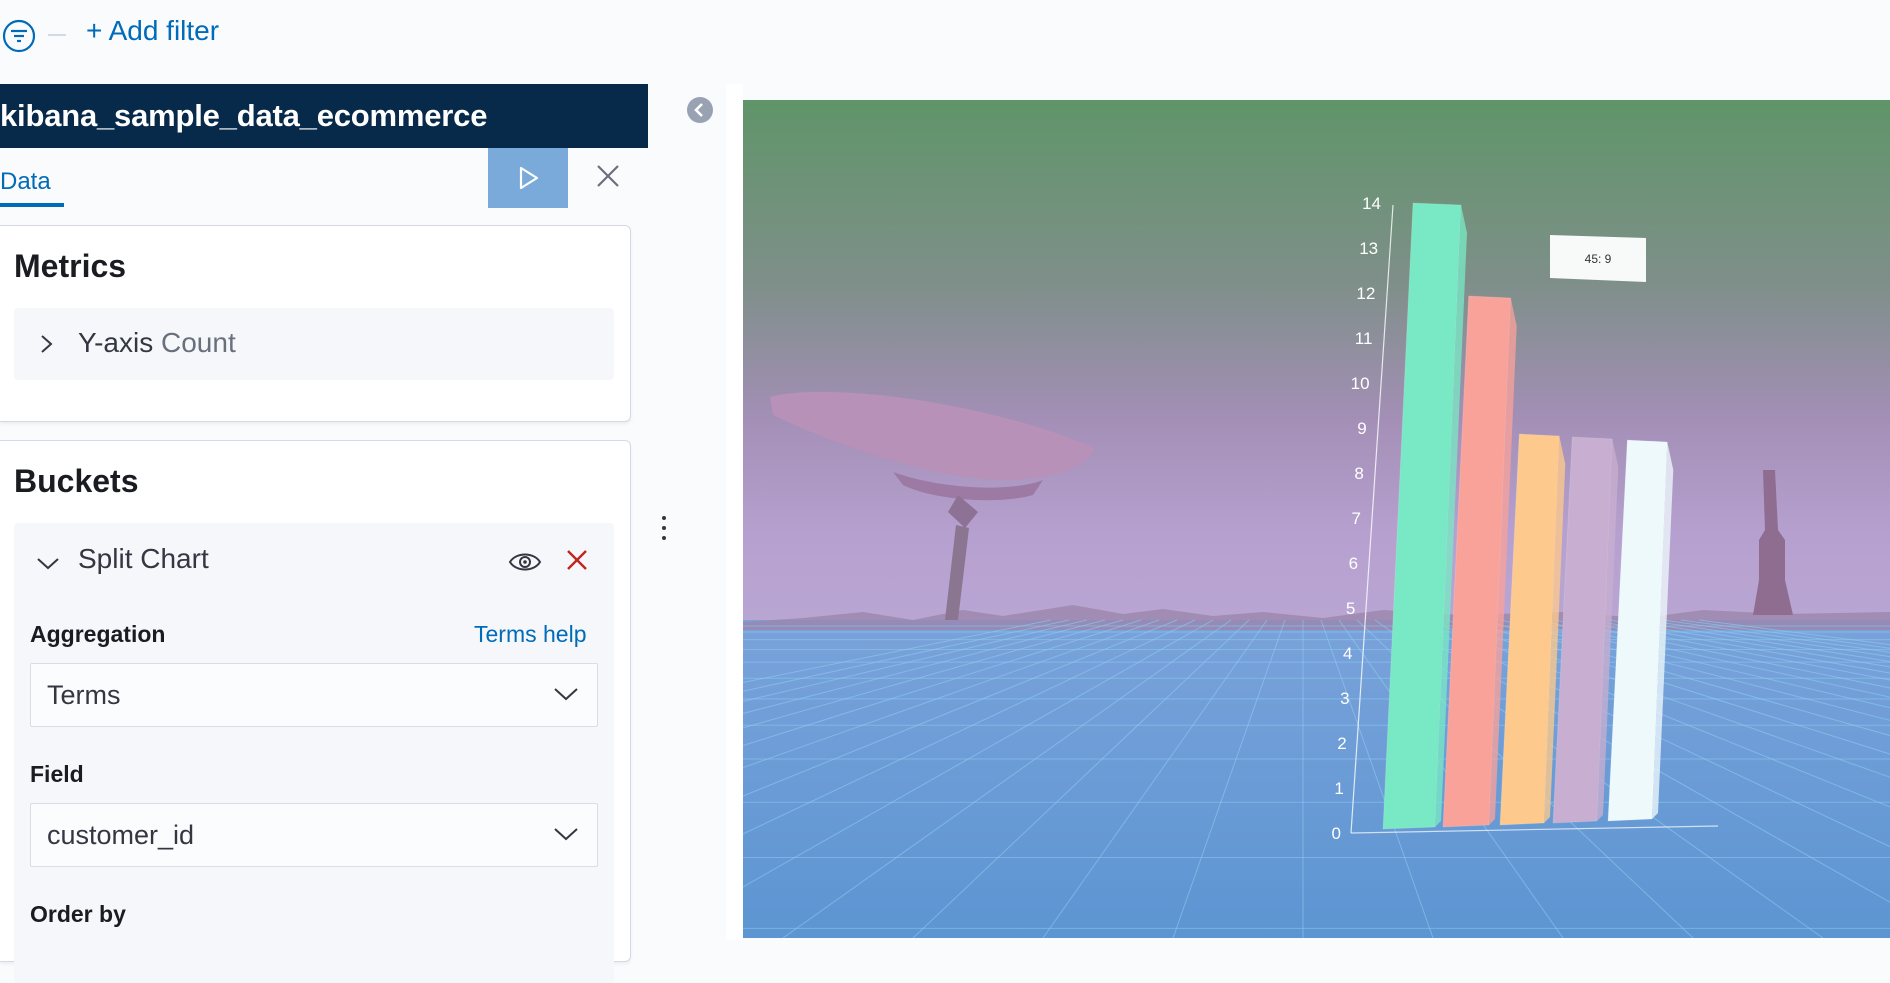 Image resolution: width=1890 pixels, height=983 pixels. I want to click on add-filter-button: + Add filter, so click(152, 31).